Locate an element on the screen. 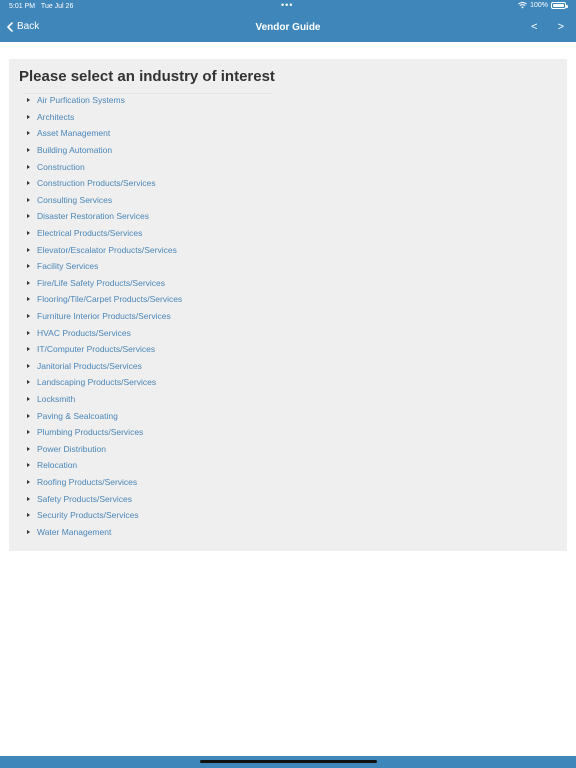 This screenshot has height=768, width=576. industry-link: Paving & Sealcoating is located at coordinates (77, 416).